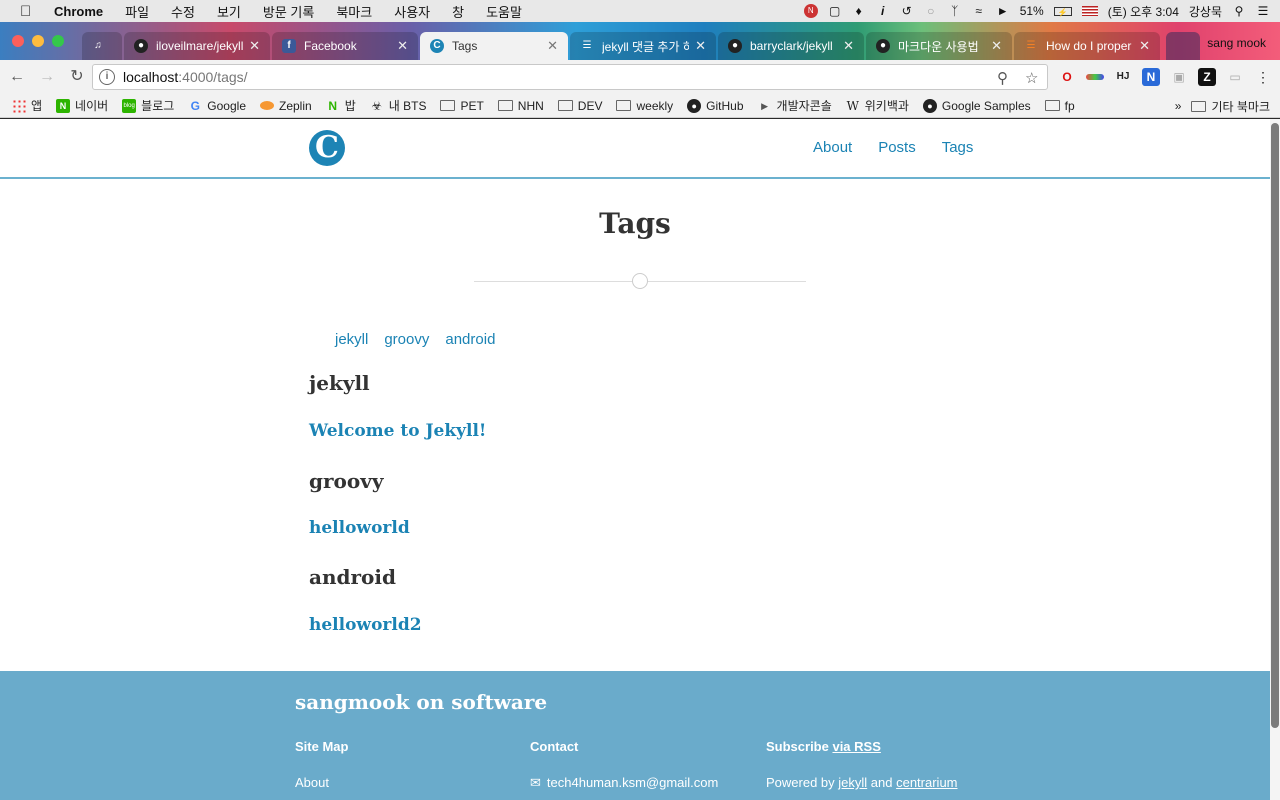 Image resolution: width=1280 pixels, height=800 pixels. Describe the element at coordinates (38, 41) in the screenshot. I see `minimize-window-button` at that location.